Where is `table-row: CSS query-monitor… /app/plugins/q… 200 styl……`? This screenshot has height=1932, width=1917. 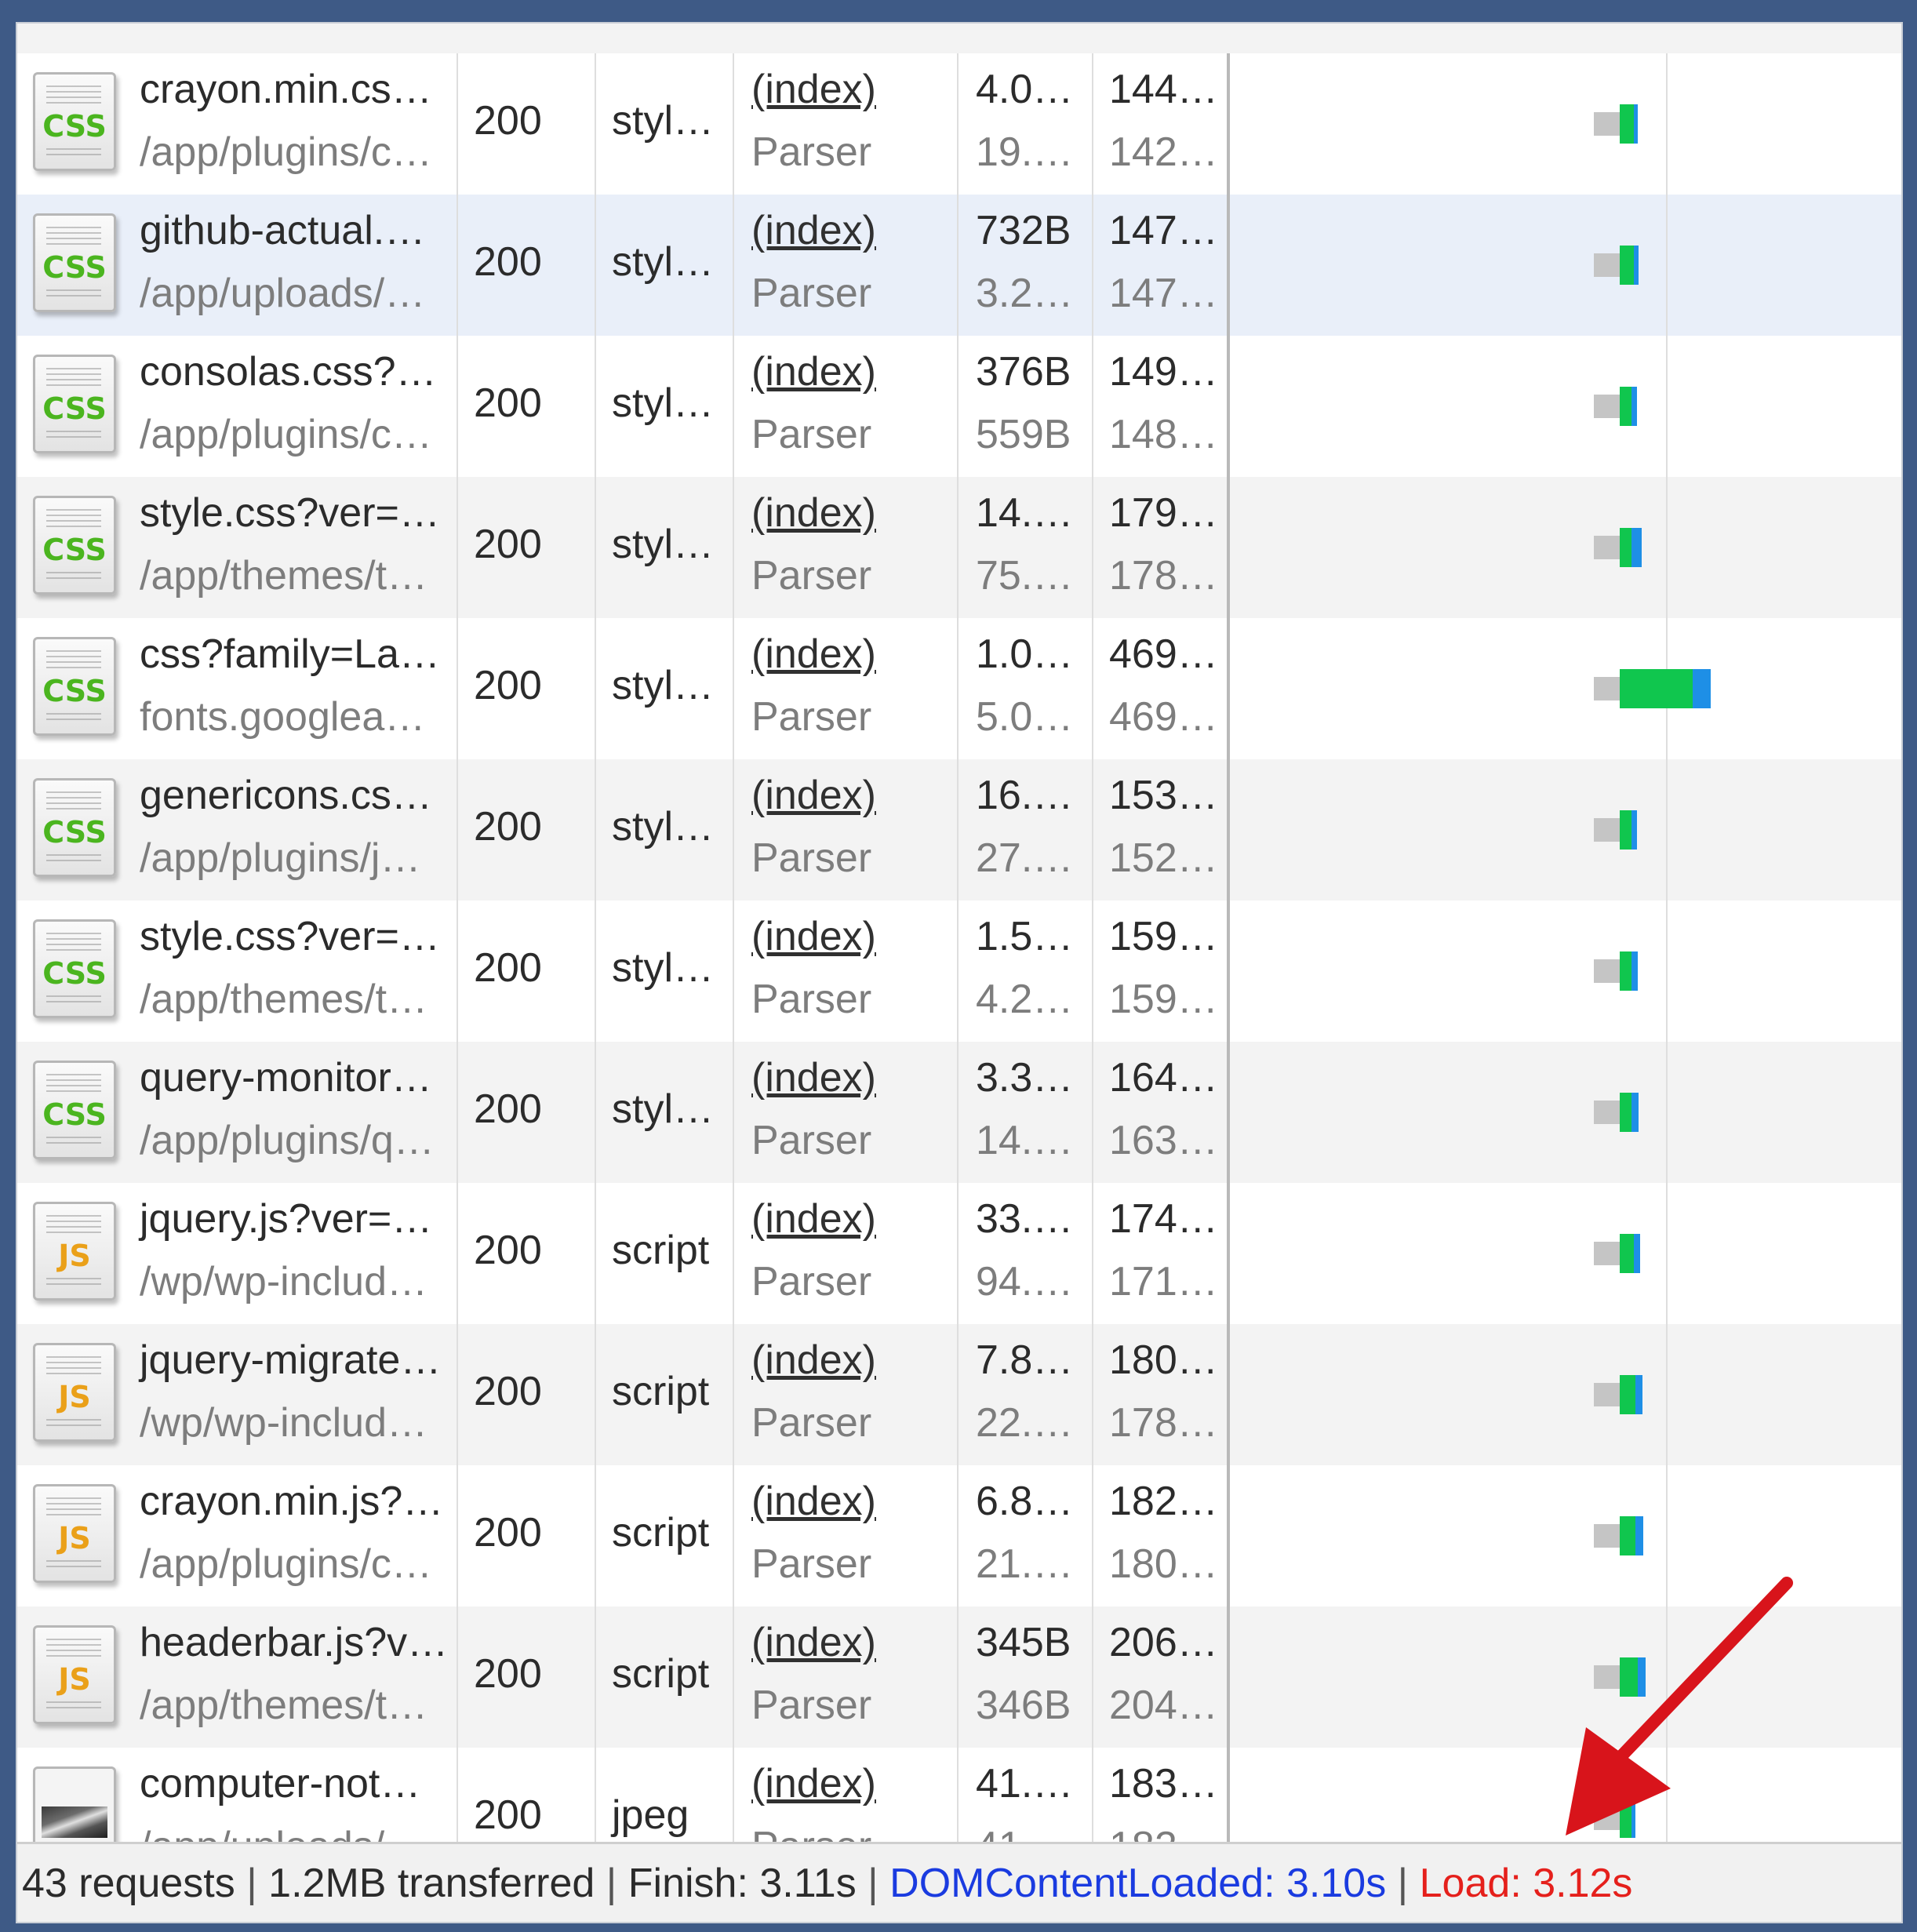 table-row: CSS query-monitor… /app/plugins/q… 200 styl…… is located at coordinates (959, 1112).